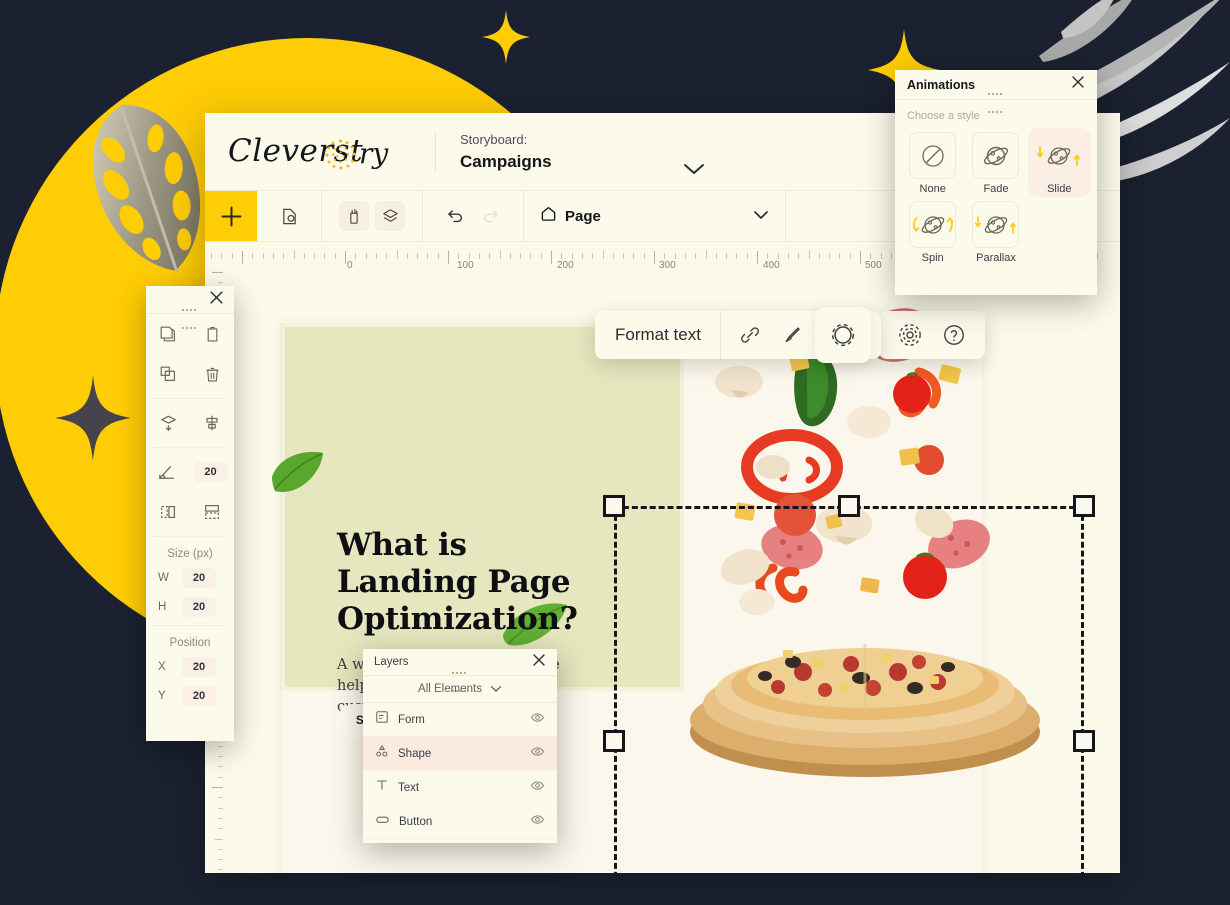  I want to click on layer-item-button: Button, so click(460, 822).